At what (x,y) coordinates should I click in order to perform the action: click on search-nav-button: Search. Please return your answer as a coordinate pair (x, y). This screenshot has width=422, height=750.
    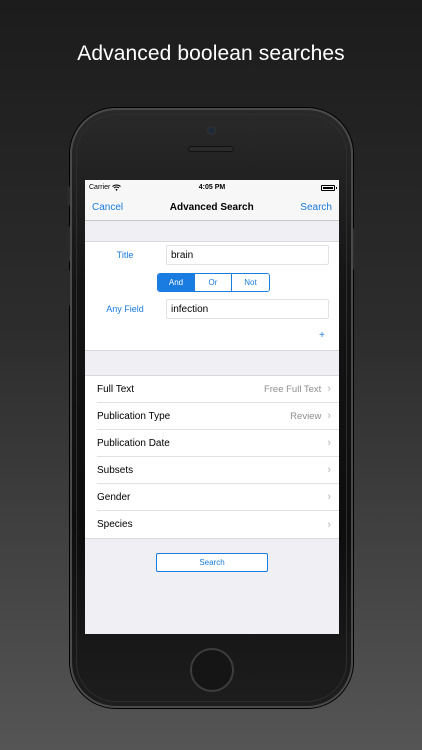
    Looking at the image, I should click on (316, 207).